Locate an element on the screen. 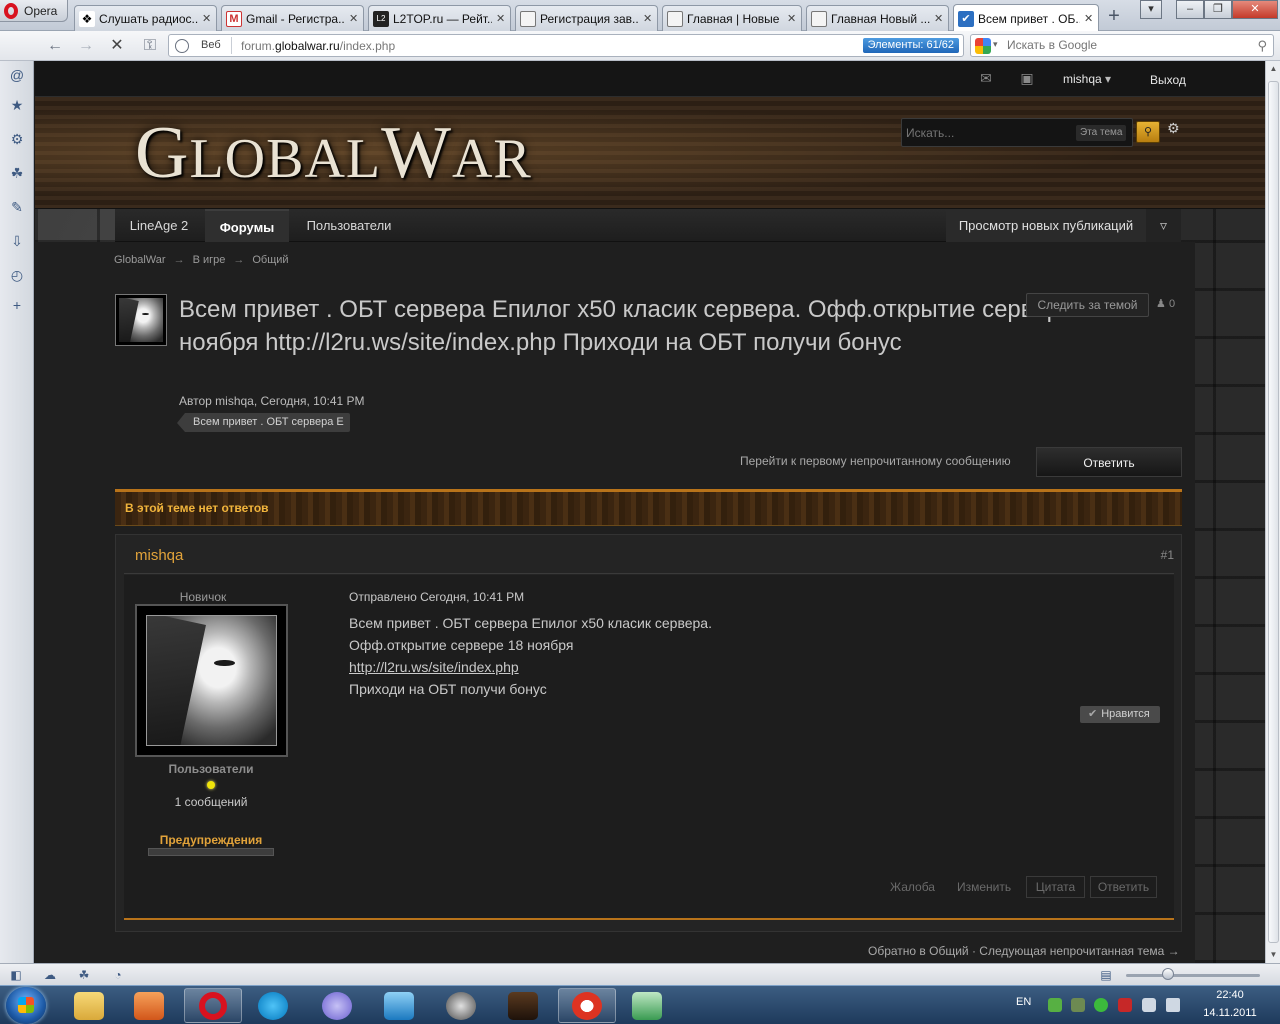 The width and height of the screenshot is (1280, 1024). like-button: ✔ Нравится is located at coordinates (1120, 714).